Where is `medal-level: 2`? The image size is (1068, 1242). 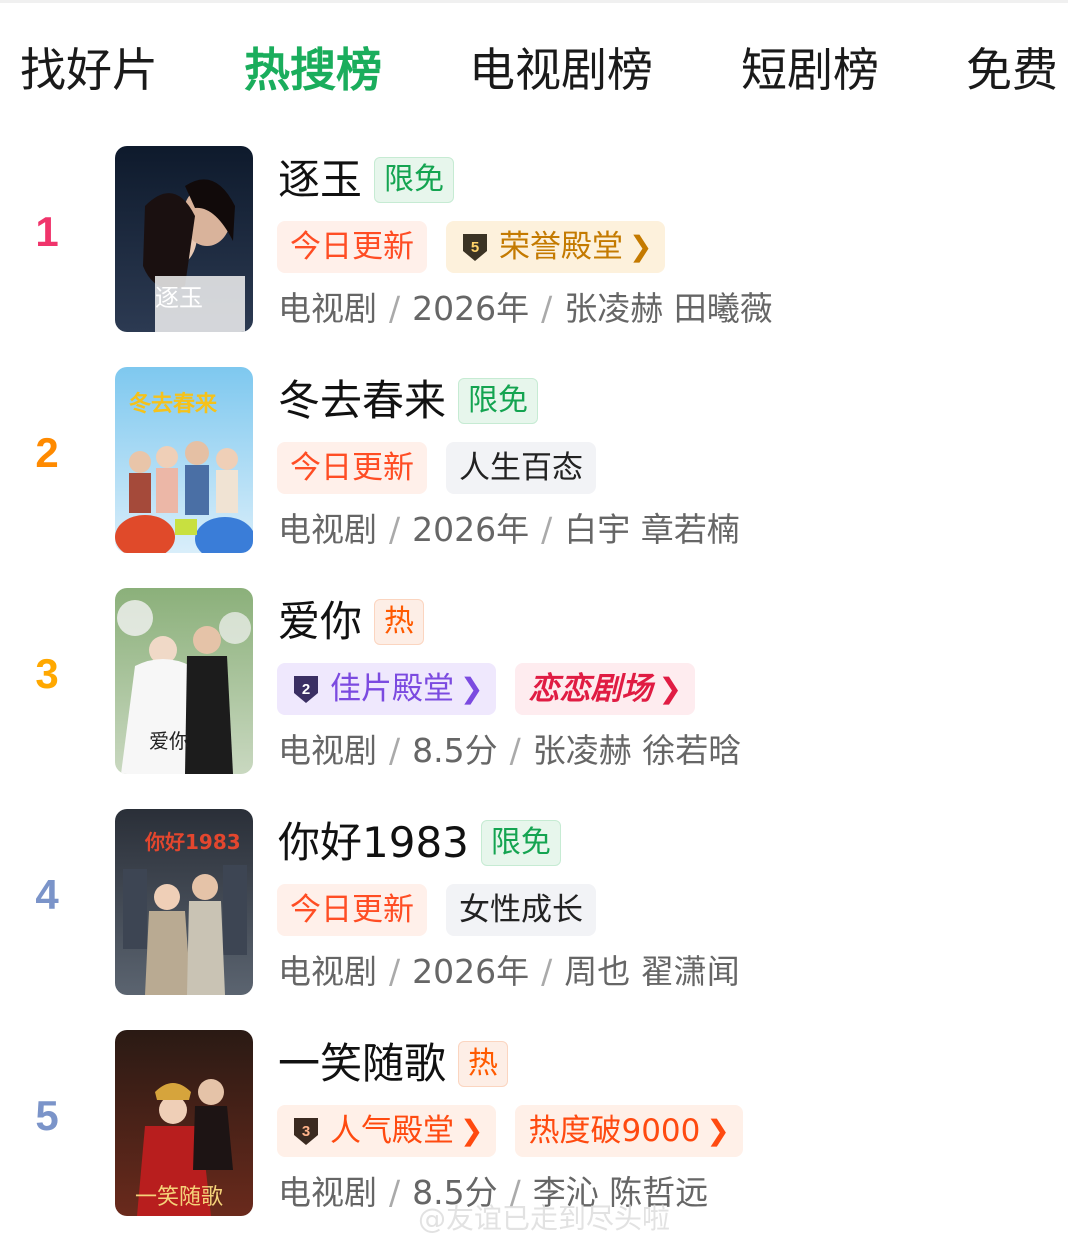 medal-level: 2 is located at coordinates (306, 689).